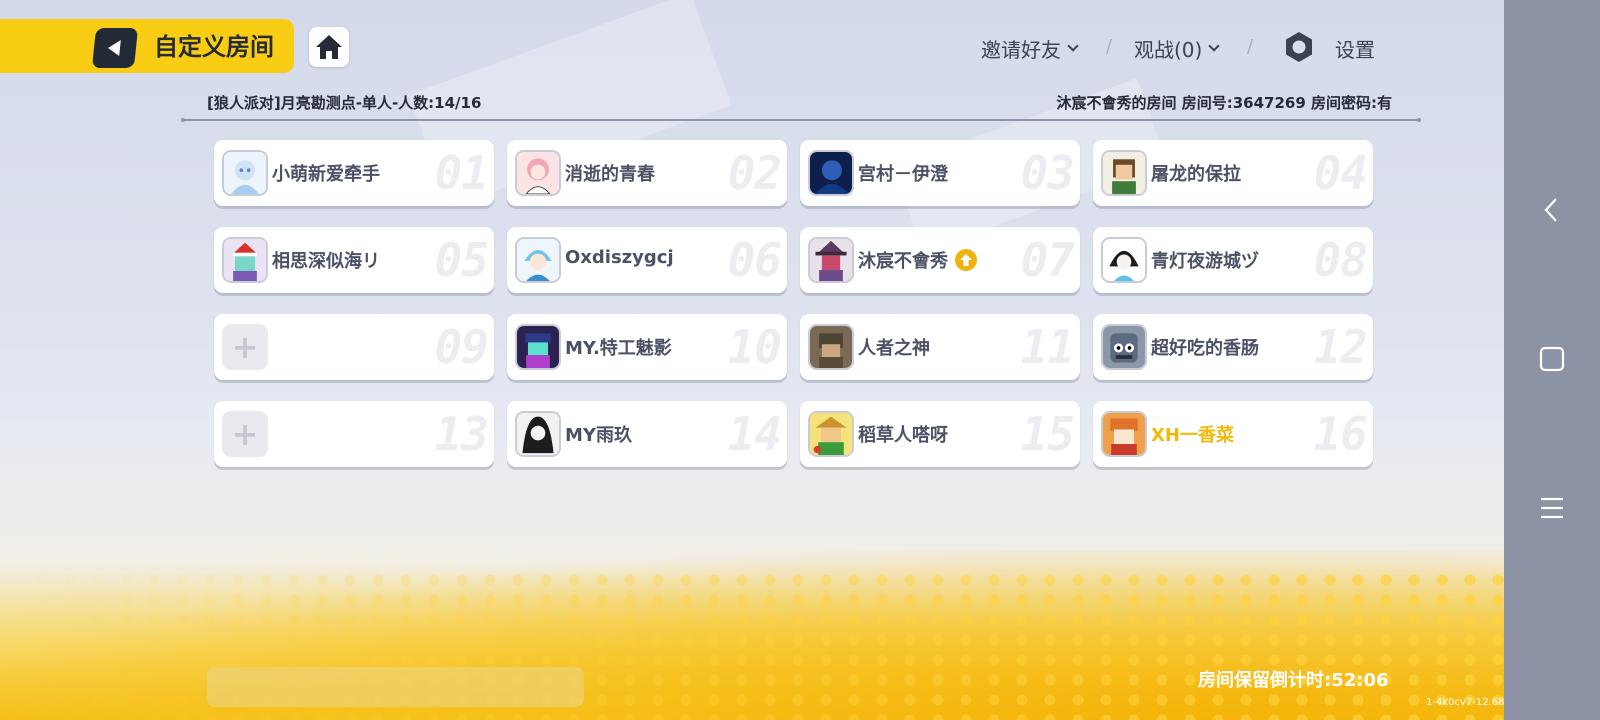  What do you see at coordinates (754, 434) in the screenshot?
I see `slot-number: 14` at bounding box center [754, 434].